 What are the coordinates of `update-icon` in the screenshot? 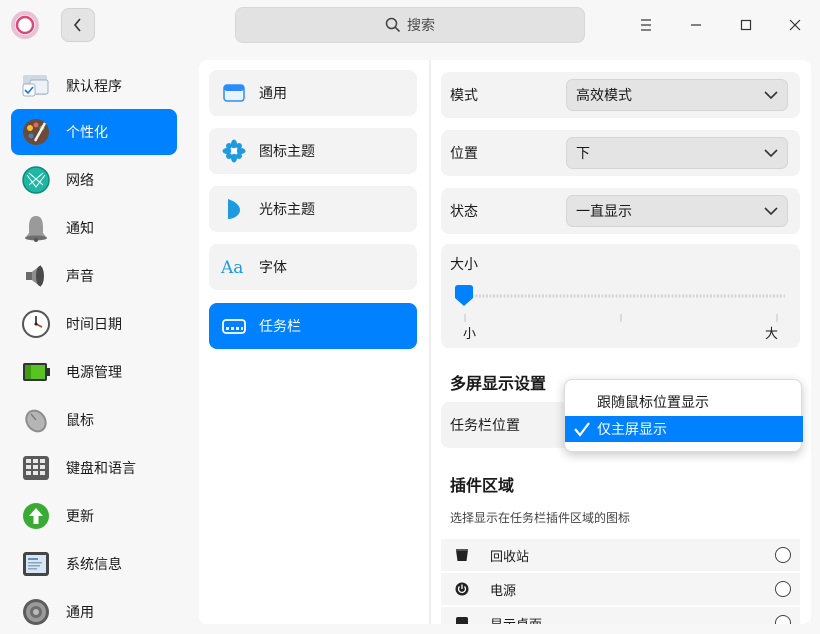 It's located at (36, 516).